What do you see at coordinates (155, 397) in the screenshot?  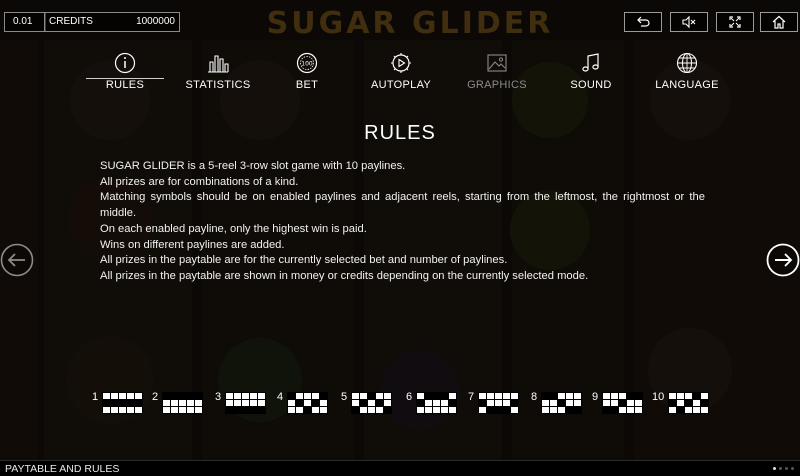 I see `payline-number: 2` at bounding box center [155, 397].